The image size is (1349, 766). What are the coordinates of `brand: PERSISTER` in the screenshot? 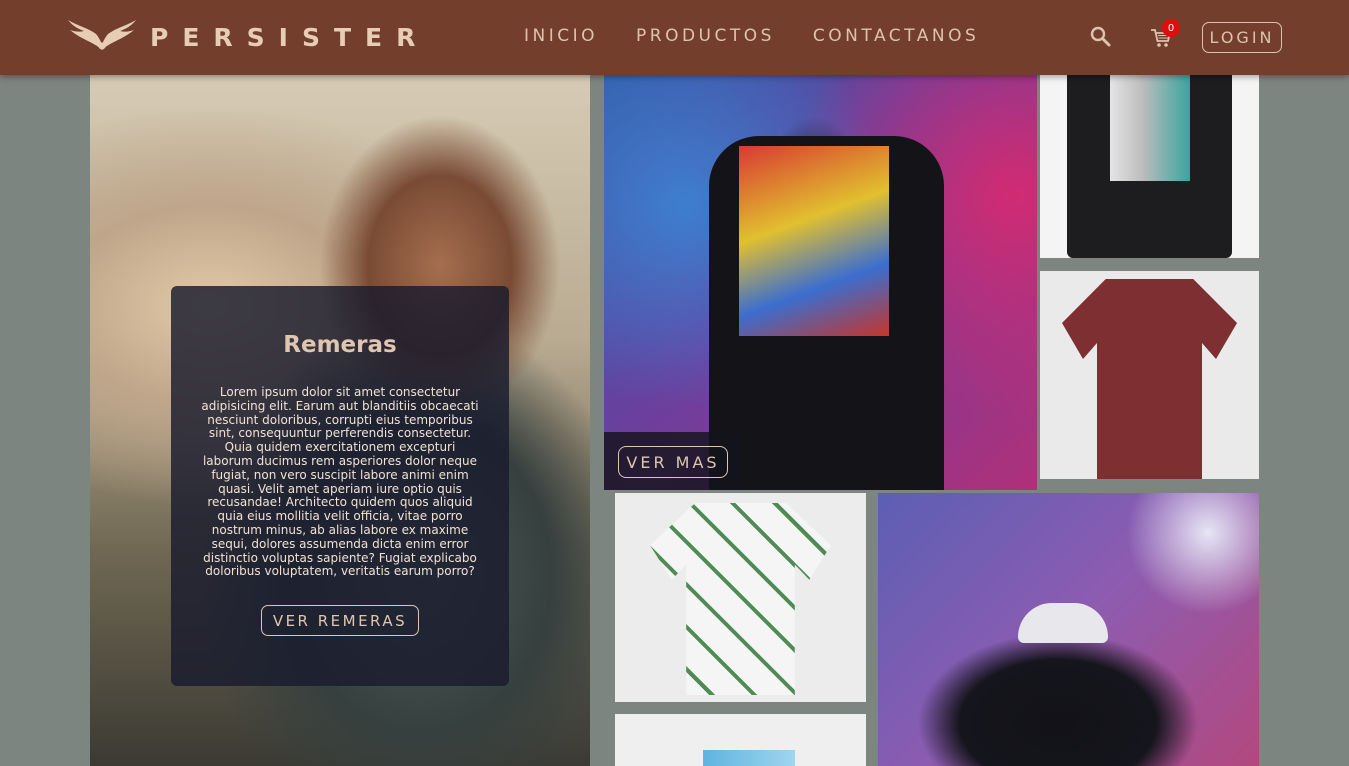 It's located at (247, 37).